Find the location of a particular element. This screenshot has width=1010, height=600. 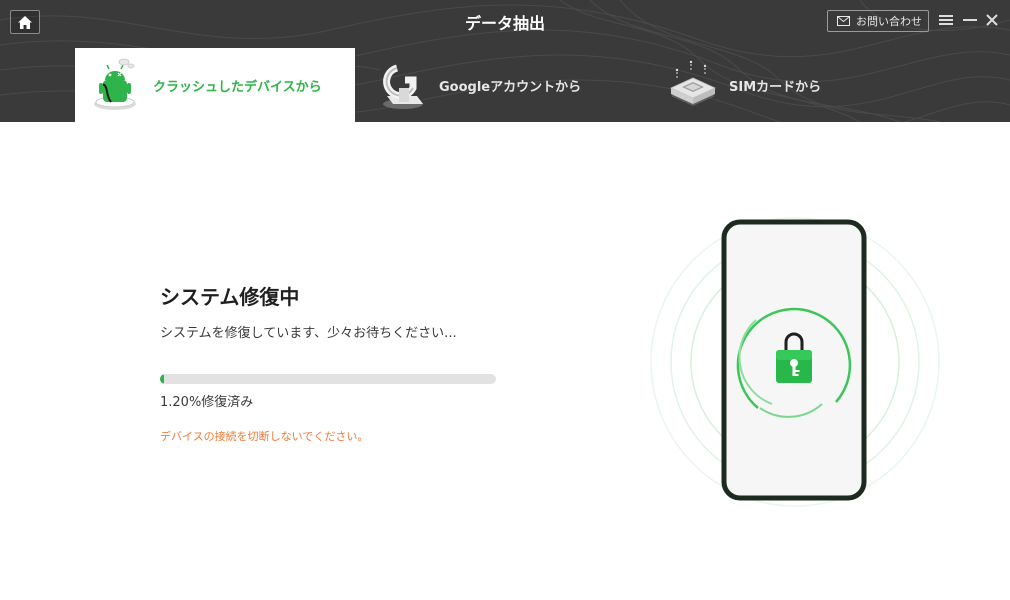

close-icon is located at coordinates (992, 20).